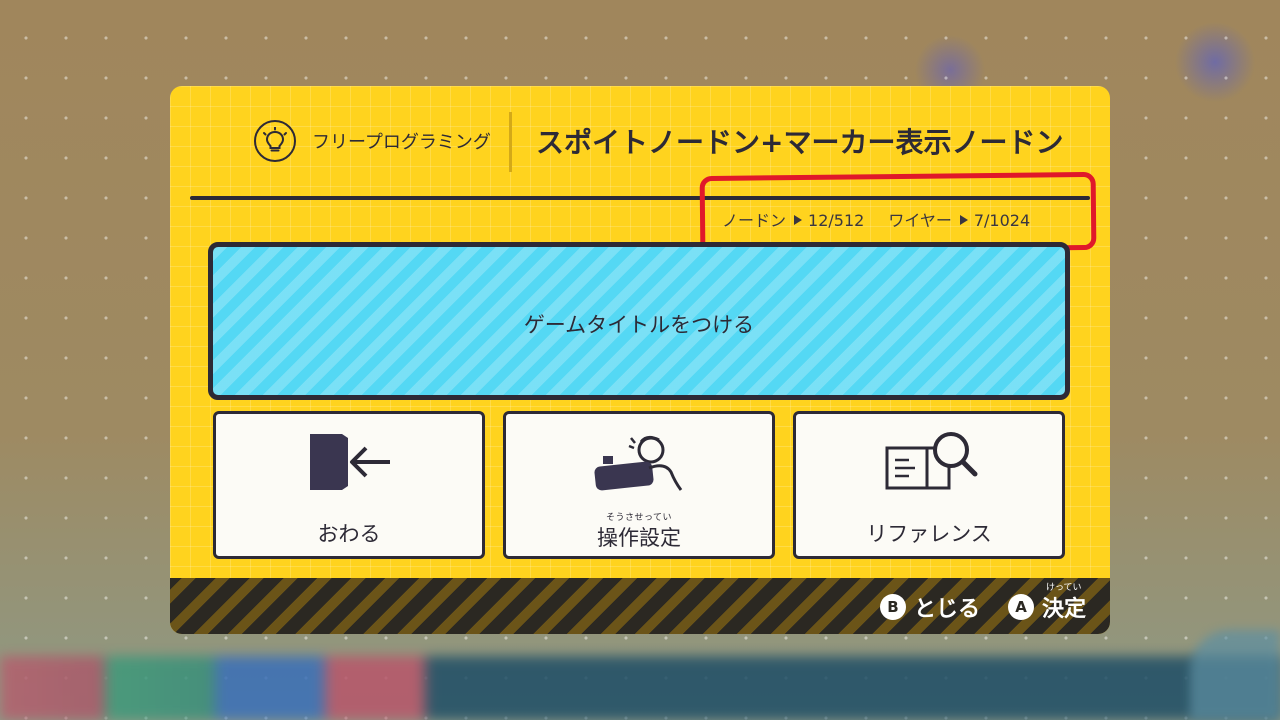 The height and width of the screenshot is (720, 1280). I want to click on reference-label: リファレンス, so click(929, 534).